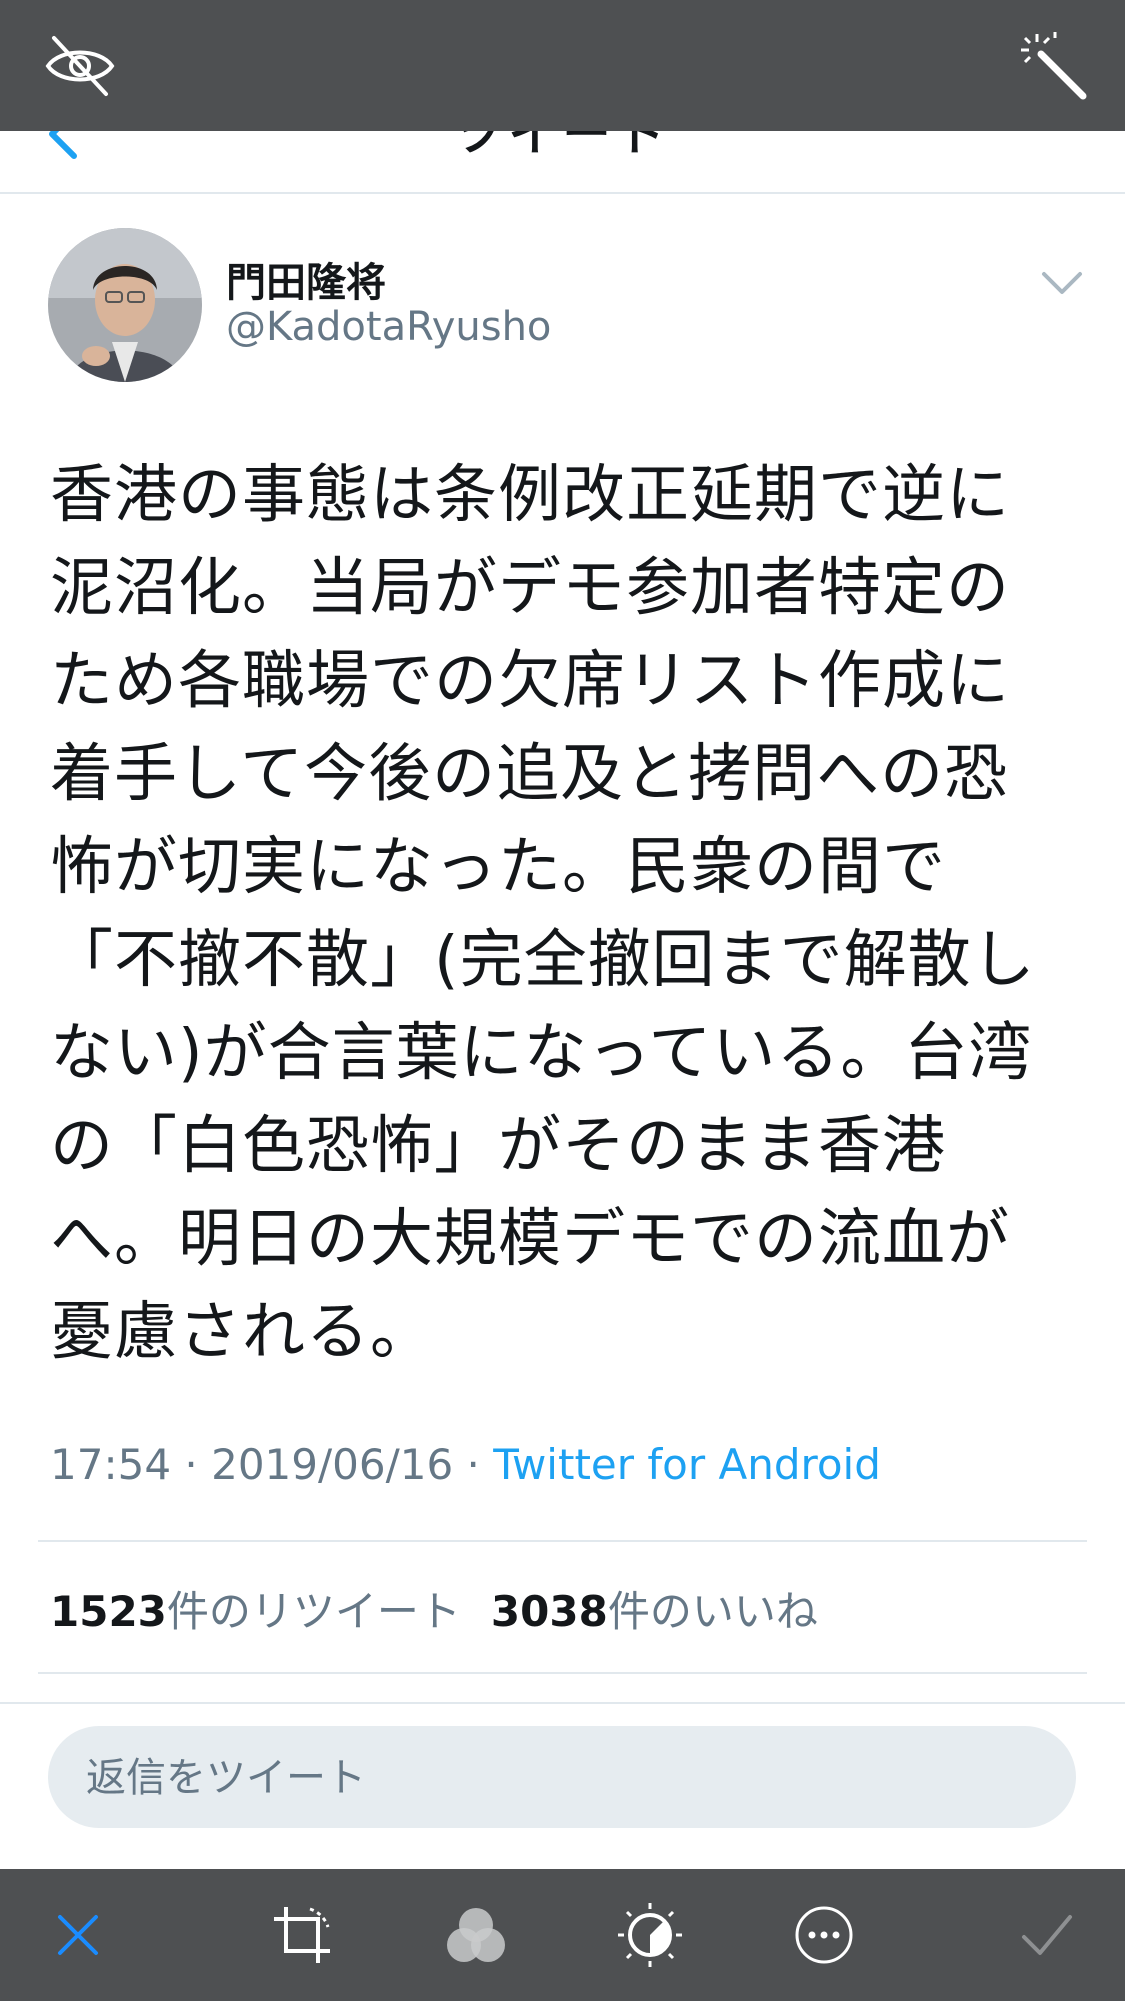 The width and height of the screenshot is (1125, 2001). What do you see at coordinates (78, 1935) in the screenshot?
I see `close-icon` at bounding box center [78, 1935].